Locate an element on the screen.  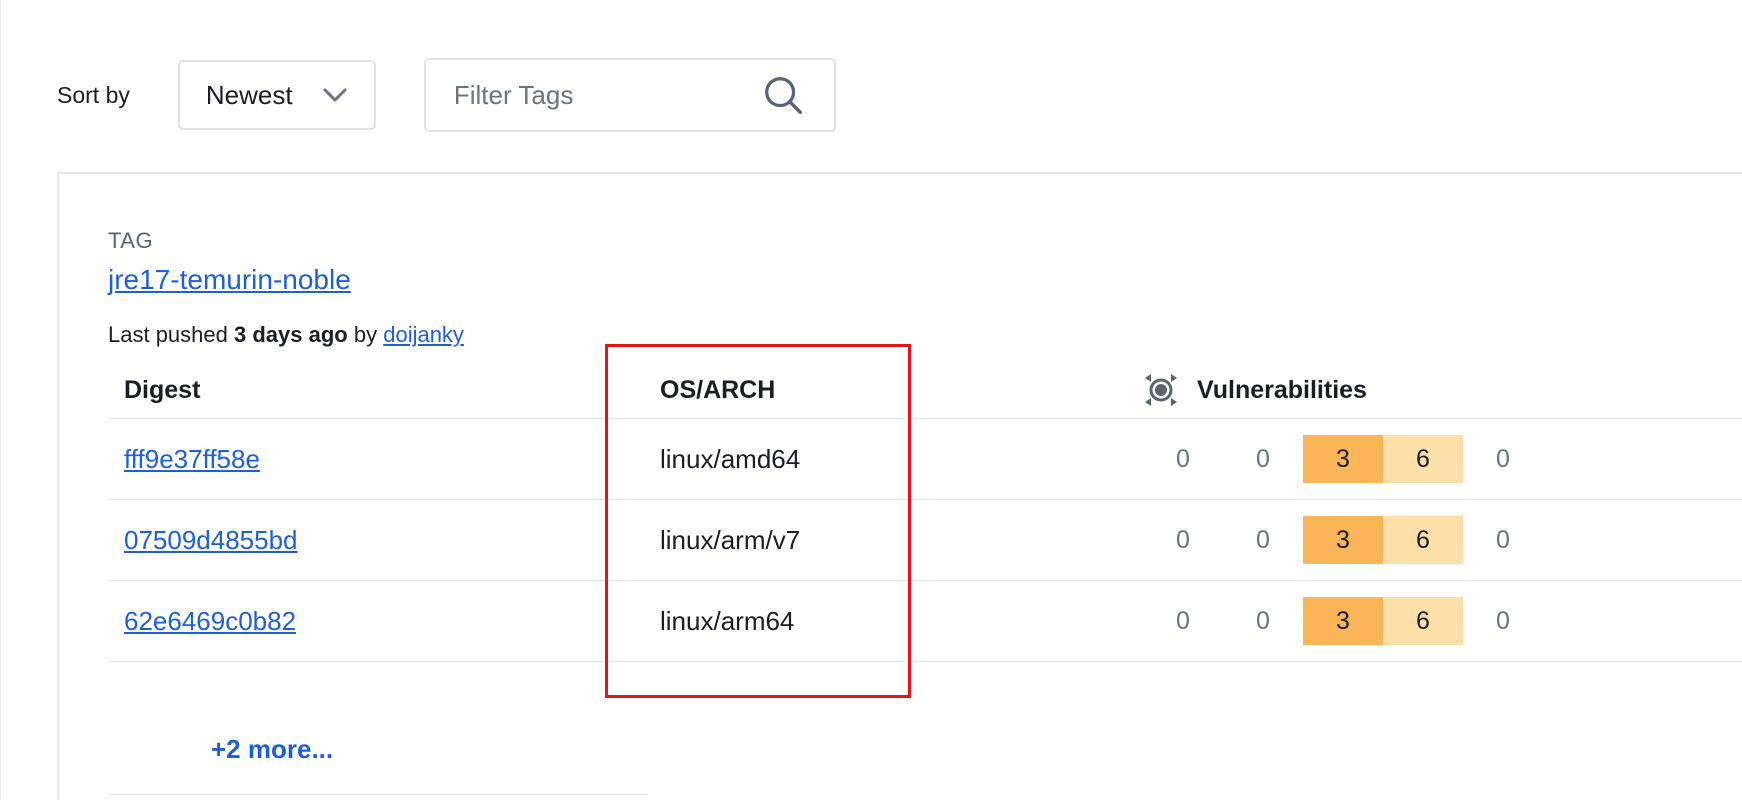
search-icon is located at coordinates (783, 95).